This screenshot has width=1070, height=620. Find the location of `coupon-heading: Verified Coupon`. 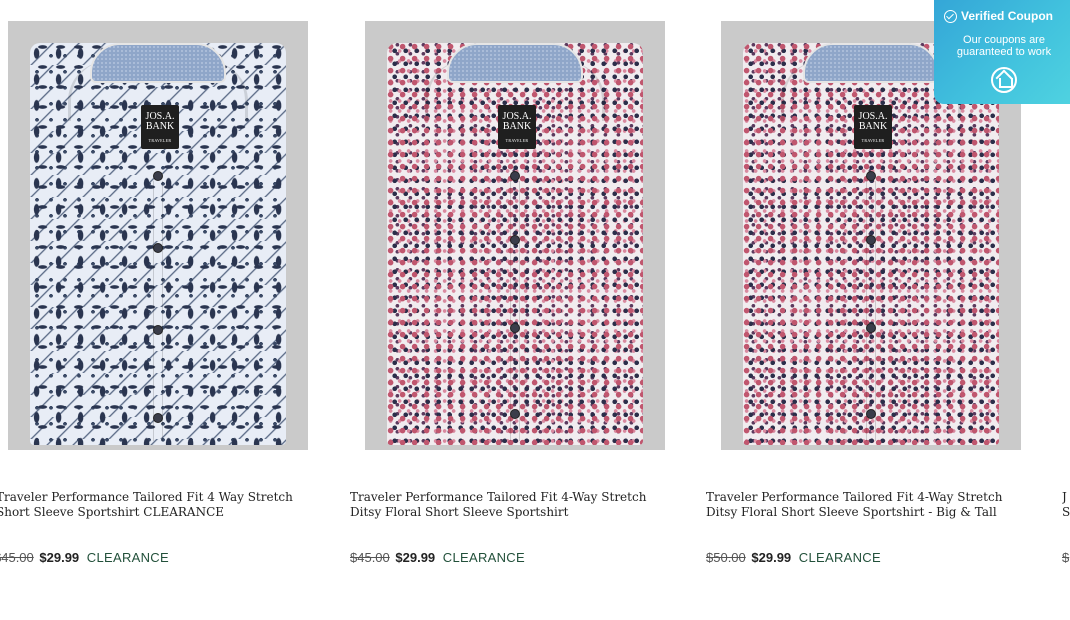

coupon-heading: Verified Coupon is located at coordinates (1007, 16).